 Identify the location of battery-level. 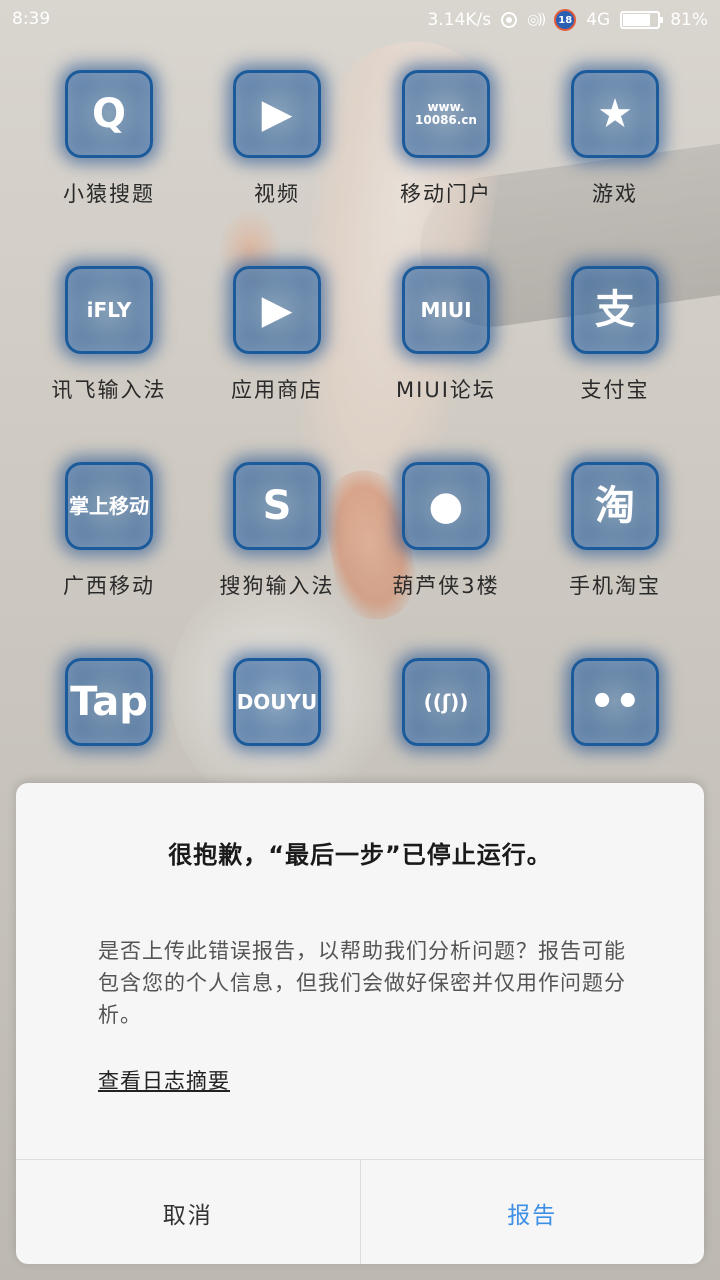
(637, 20).